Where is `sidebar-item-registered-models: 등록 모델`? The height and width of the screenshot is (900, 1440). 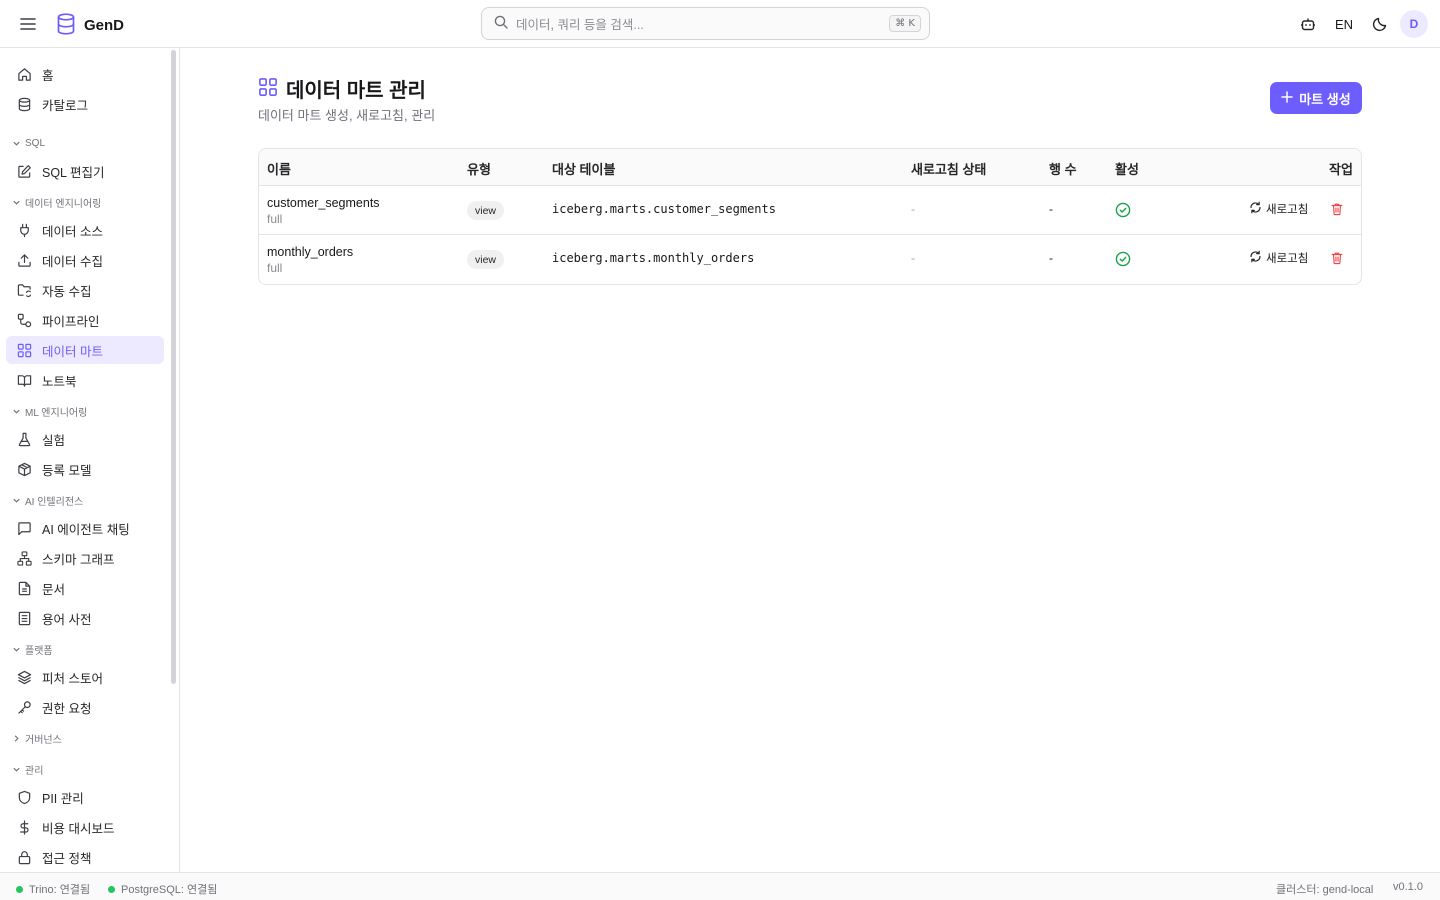
sidebar-item-registered-models: 등록 모델 is located at coordinates (85, 469).